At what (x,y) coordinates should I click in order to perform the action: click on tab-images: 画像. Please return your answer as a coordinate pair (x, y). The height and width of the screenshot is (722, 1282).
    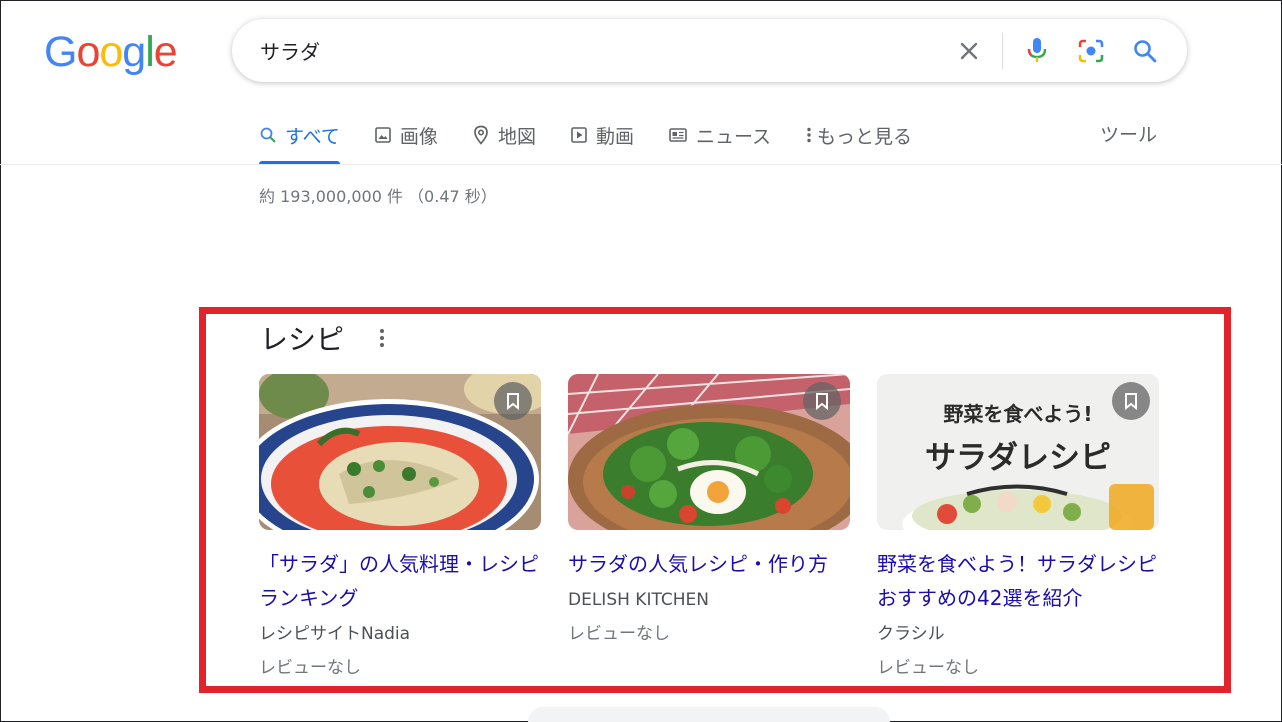
    Looking at the image, I should click on (406, 135).